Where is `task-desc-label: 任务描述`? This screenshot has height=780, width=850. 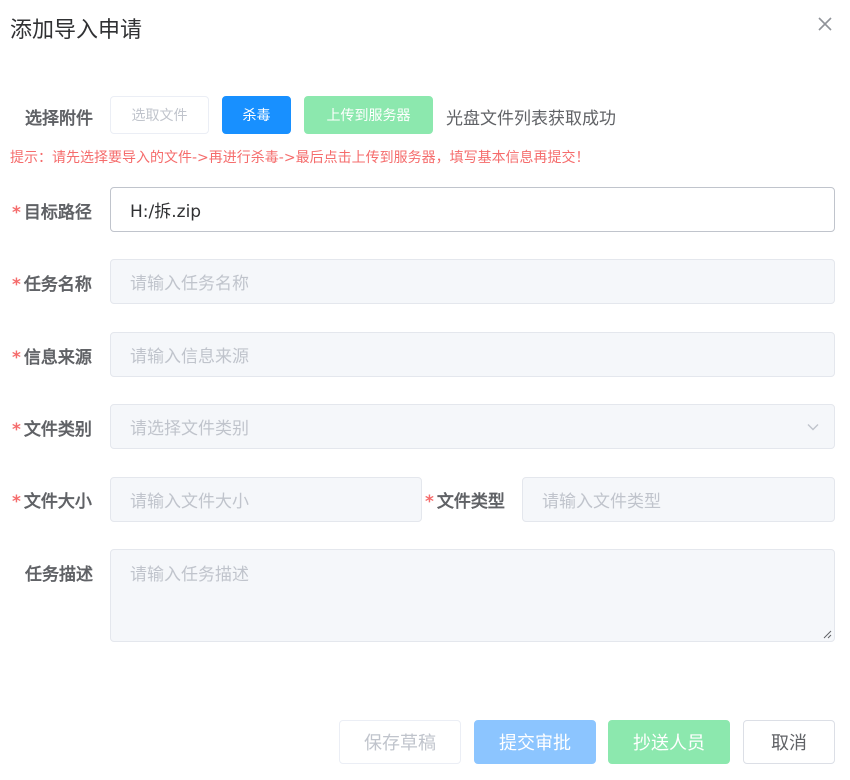 task-desc-label: 任务描述 is located at coordinates (59, 575).